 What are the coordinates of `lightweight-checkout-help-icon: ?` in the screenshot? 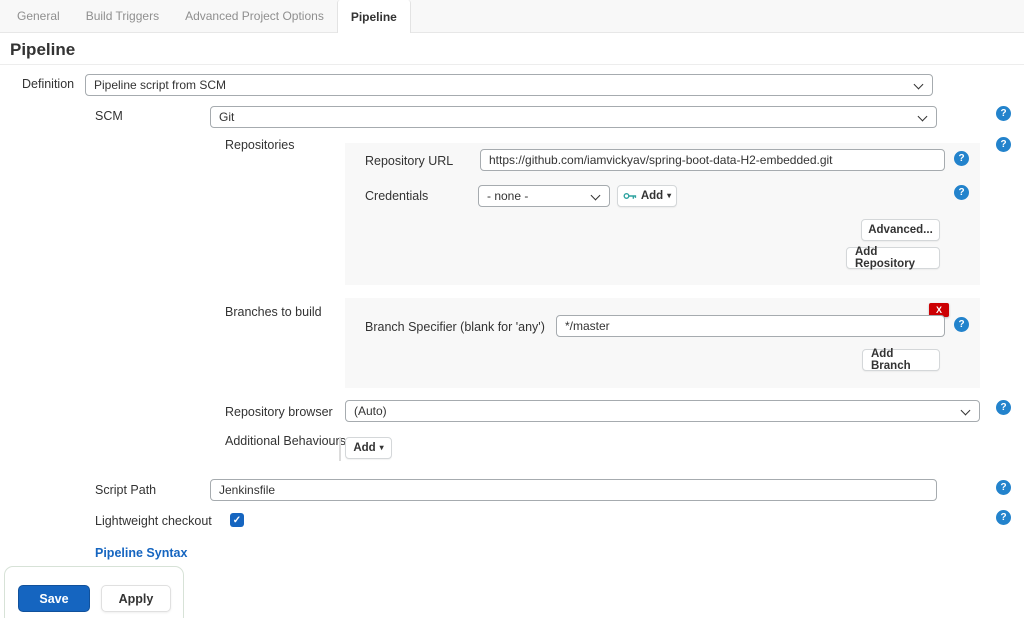 It's located at (1003, 517).